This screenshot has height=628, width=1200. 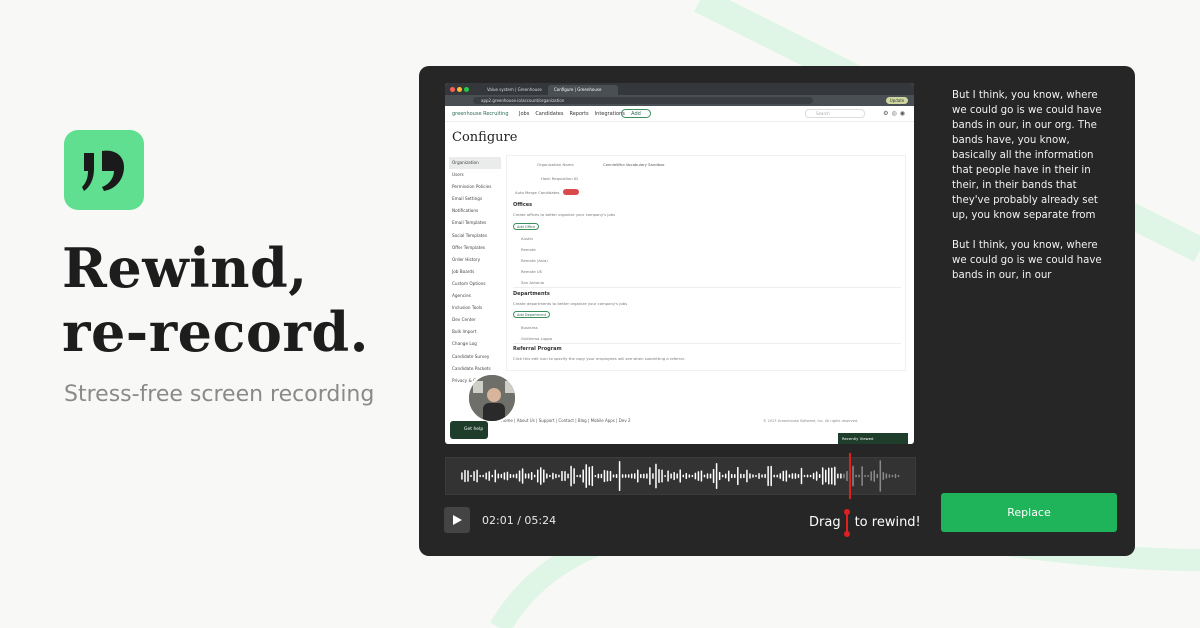 I want to click on org-name-value: ConnieWho Vocabulary Sandbox, so click(x=634, y=164).